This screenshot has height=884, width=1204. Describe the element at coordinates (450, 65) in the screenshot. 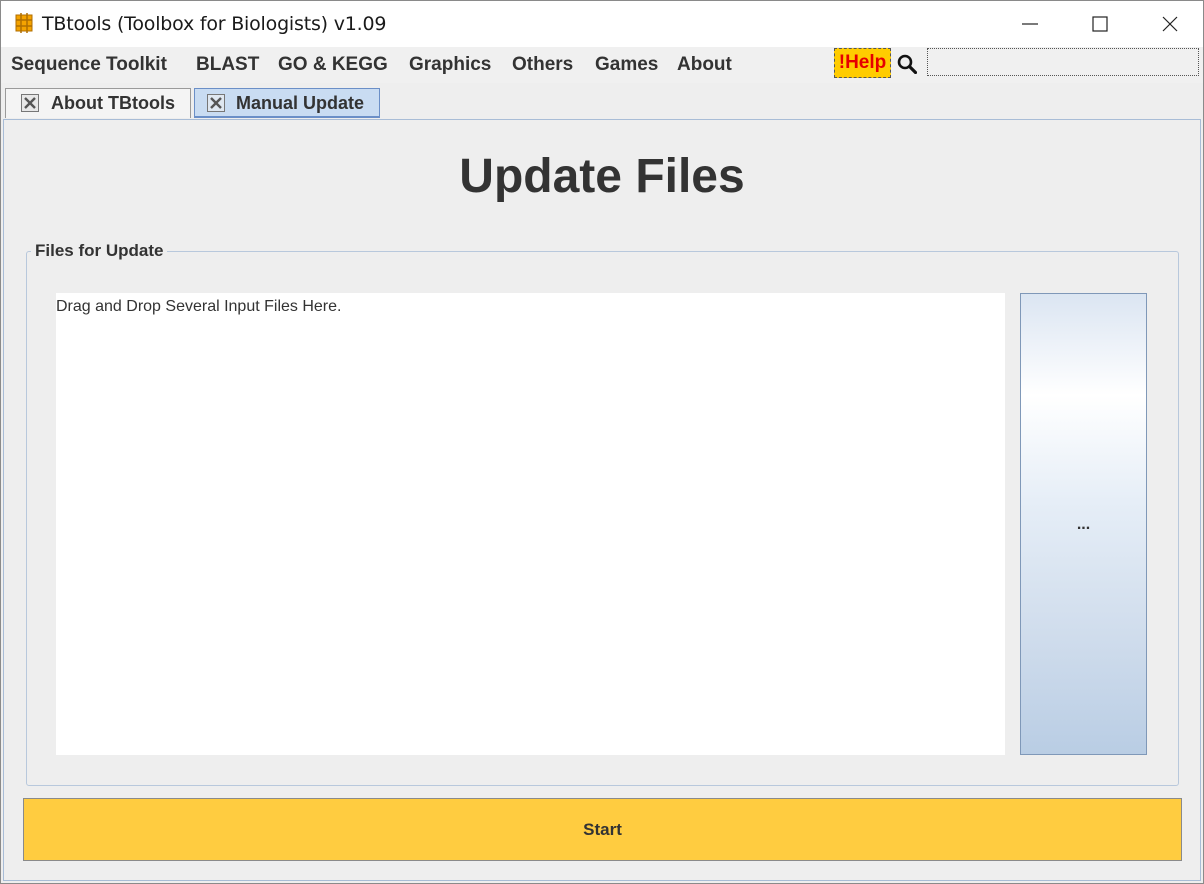

I see `menu-graphics: Graphics` at that location.